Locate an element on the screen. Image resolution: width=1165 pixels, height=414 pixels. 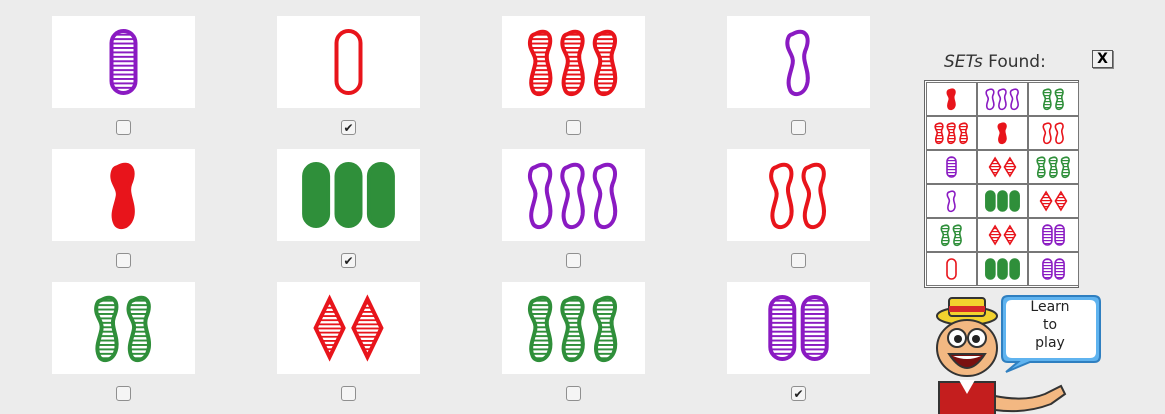
card-1-purple-open-squiggle is located at coordinates (797, 63).